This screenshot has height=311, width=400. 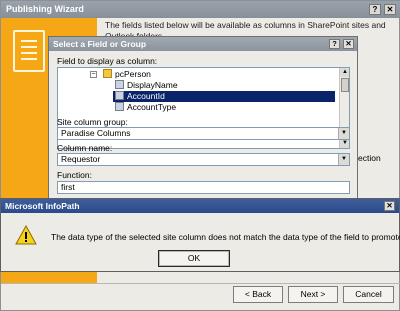 I want to click on site-group-dropdown: Paradise Columns ▼, so click(x=203, y=133).